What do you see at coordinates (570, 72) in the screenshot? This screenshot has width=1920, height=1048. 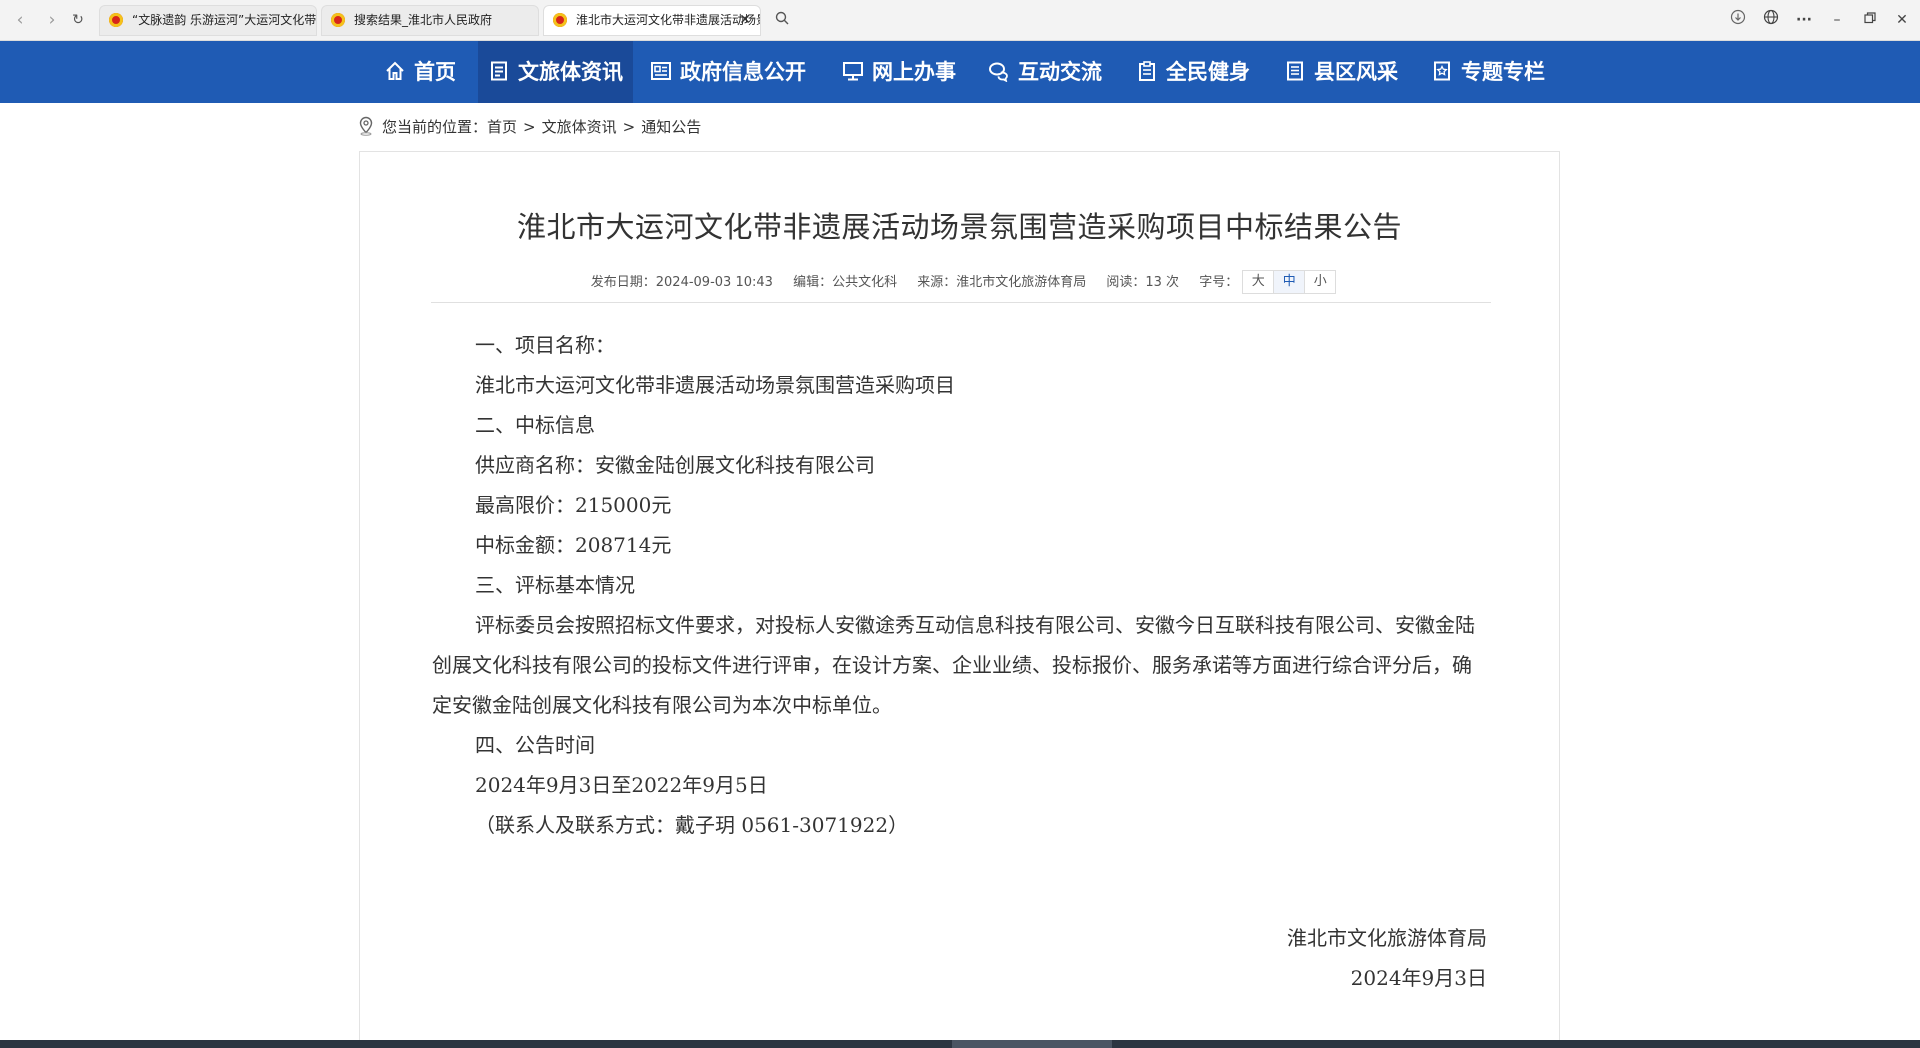 I see `nav-item-label: 文旅体资讯` at bounding box center [570, 72].